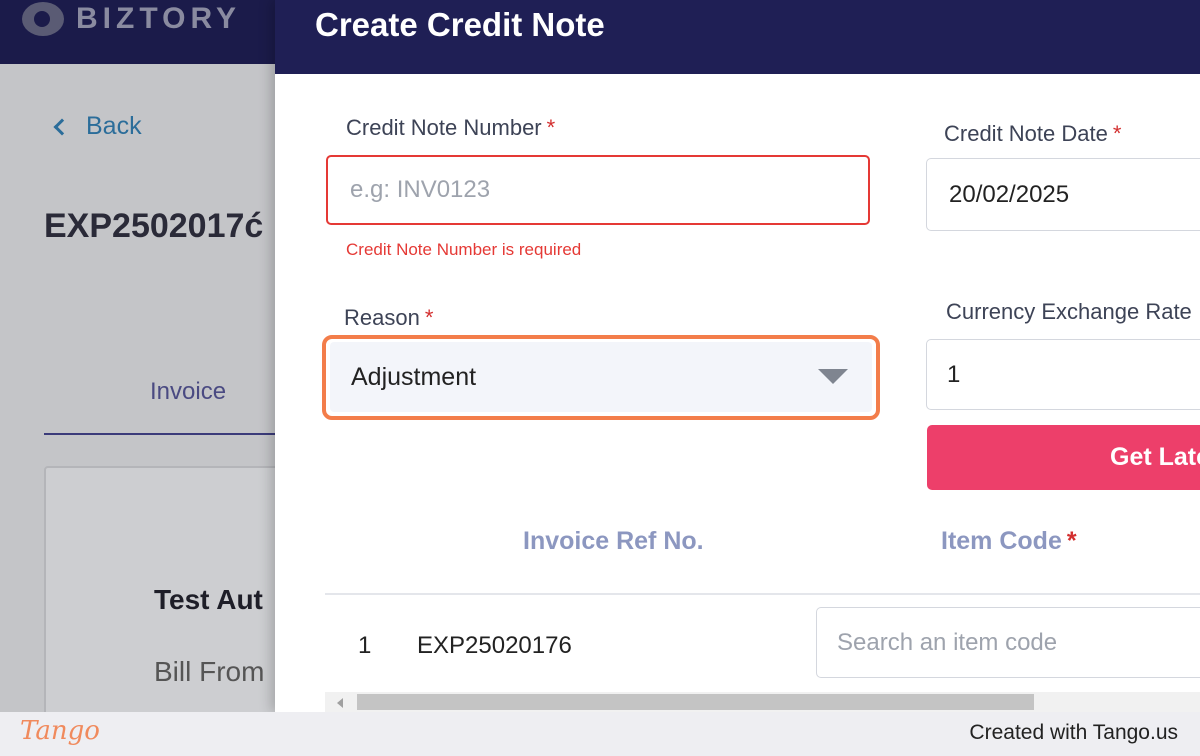  Describe the element at coordinates (613, 541) in the screenshot. I see `column-header-invoice-ref: Invoice Ref No.` at that location.